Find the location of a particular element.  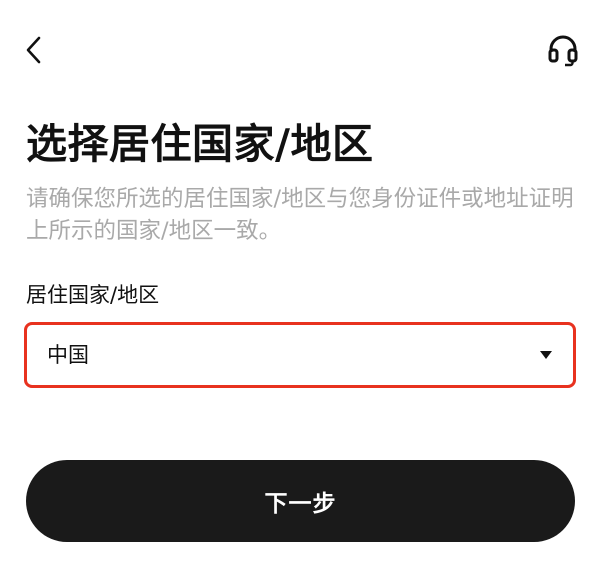

selected-country-value: 中国 is located at coordinates (68, 355).